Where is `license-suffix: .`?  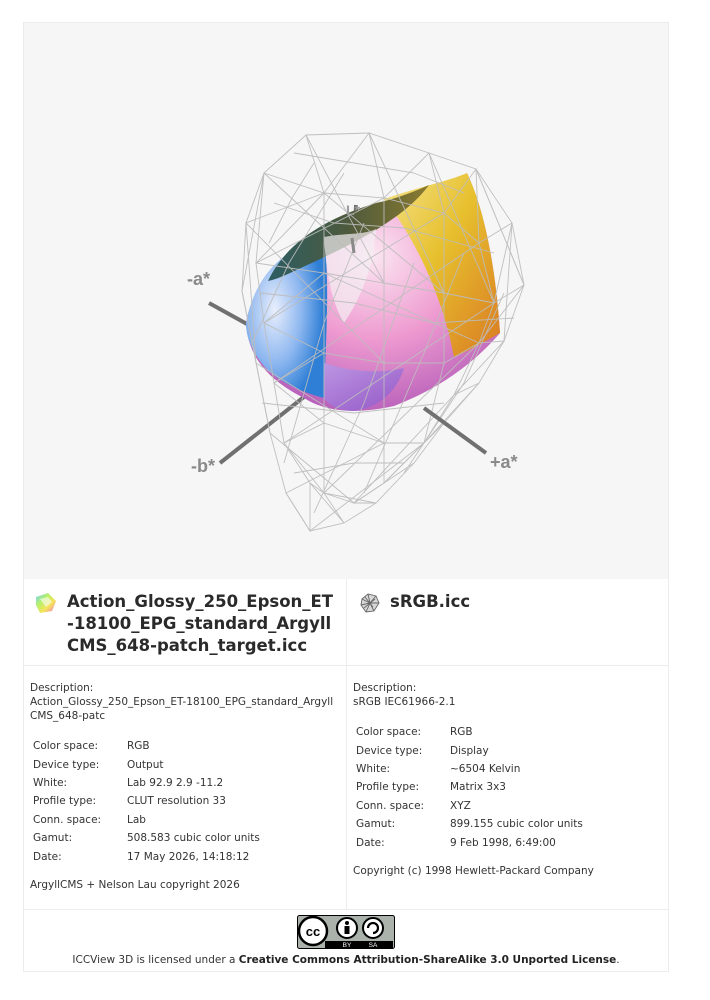 license-suffix: . is located at coordinates (618, 960).